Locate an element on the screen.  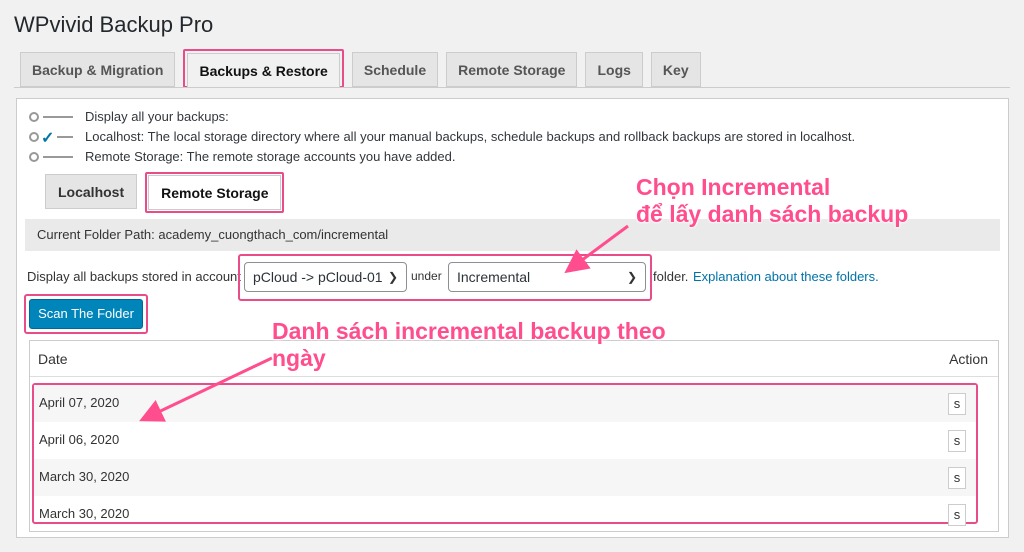
arrow-to-folder-select is located at coordinates (596, 249).